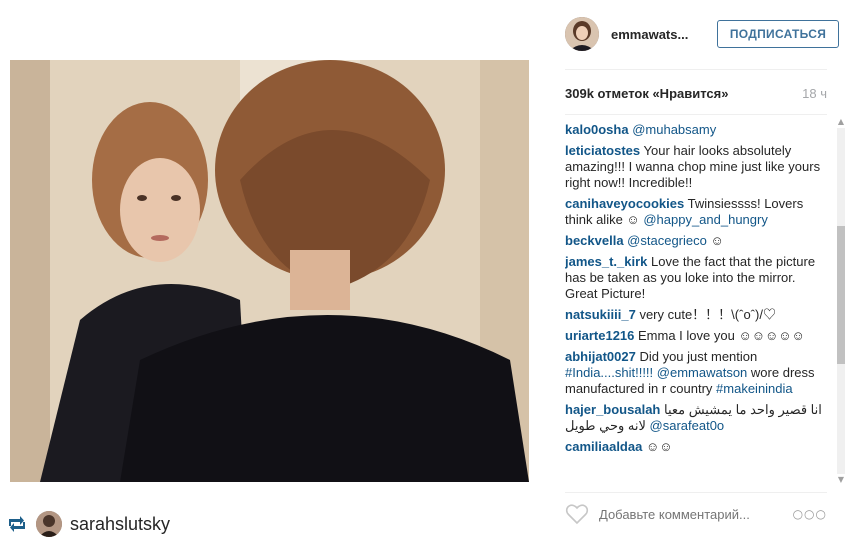 The width and height of the screenshot is (847, 542). Describe the element at coordinates (606, 261) in the screenshot. I see `comment-username: james_t._kirk` at that location.